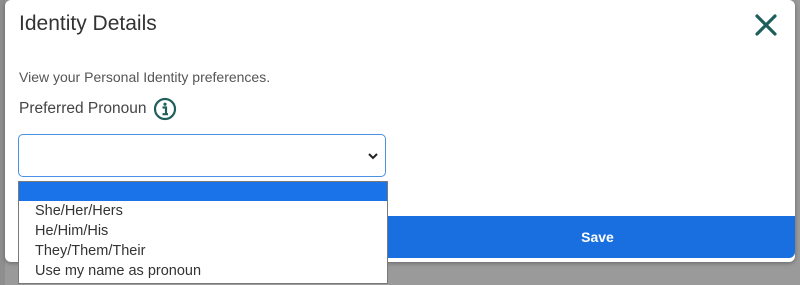  Describe the element at coordinates (83, 108) in the screenshot. I see `pronoun-label: Preferred Pronoun` at that location.